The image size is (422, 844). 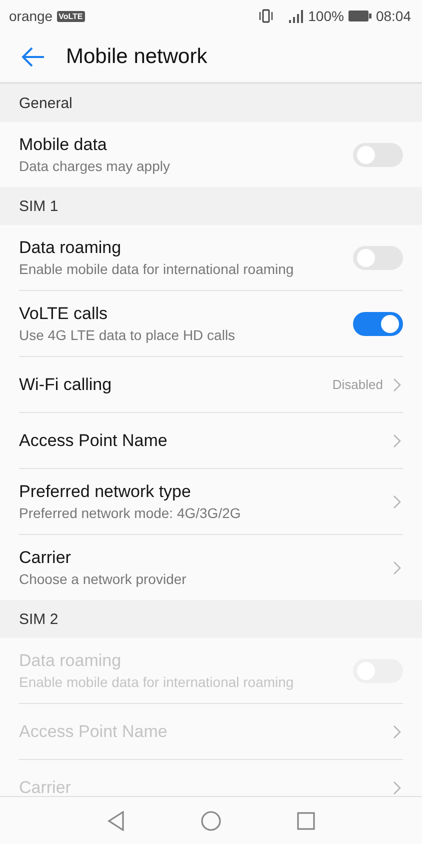 What do you see at coordinates (116, 820) in the screenshot?
I see `back-icon` at bounding box center [116, 820].